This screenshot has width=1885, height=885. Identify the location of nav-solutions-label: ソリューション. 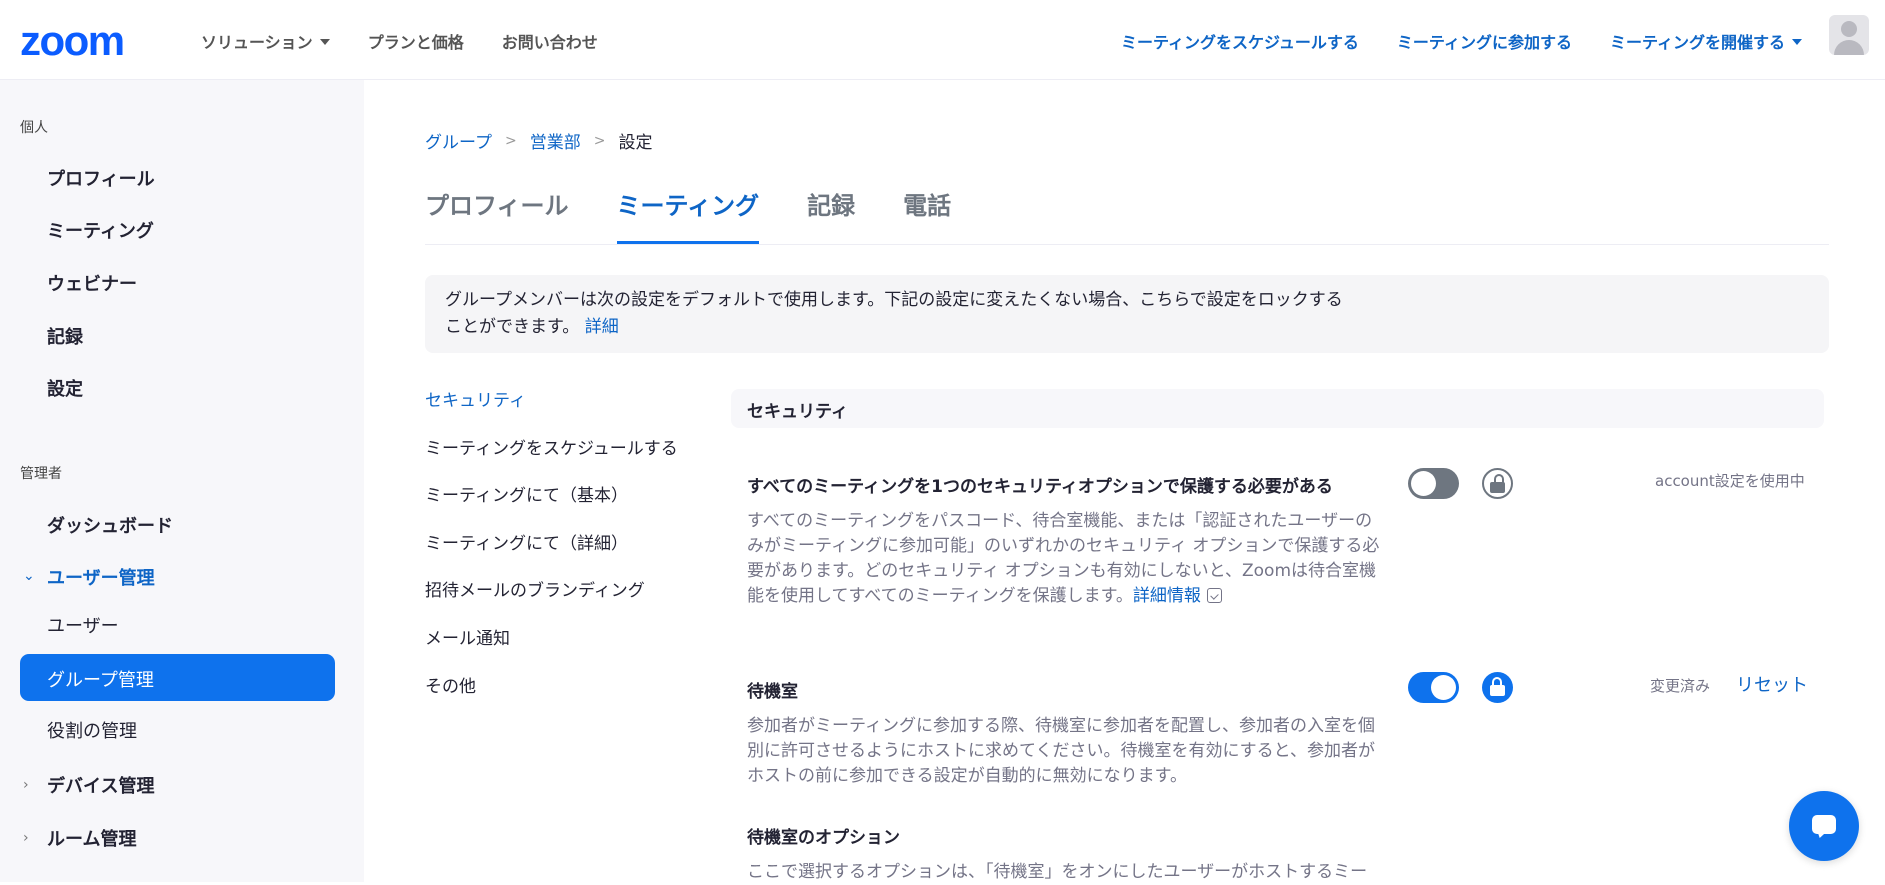
(257, 42).